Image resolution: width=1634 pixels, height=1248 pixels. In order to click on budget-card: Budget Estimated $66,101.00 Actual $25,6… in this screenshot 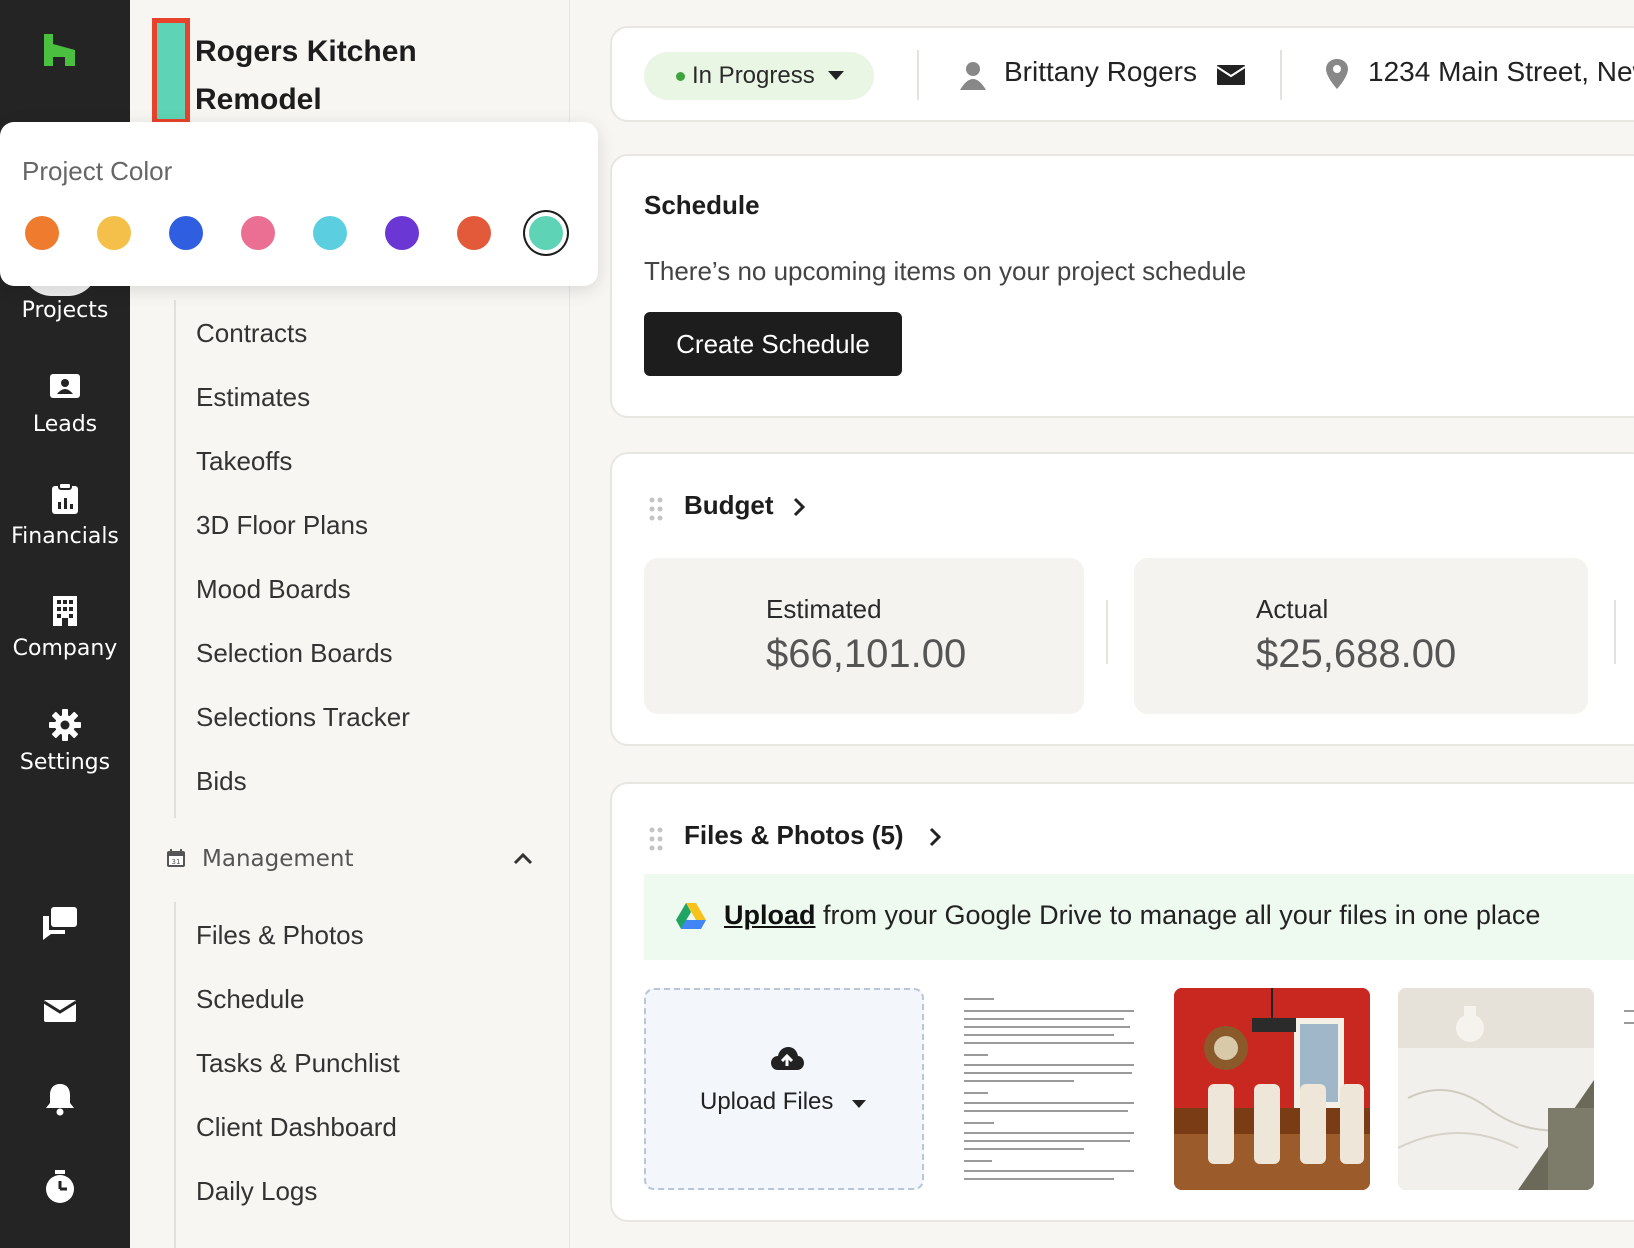, I will do `click(1122, 599)`.